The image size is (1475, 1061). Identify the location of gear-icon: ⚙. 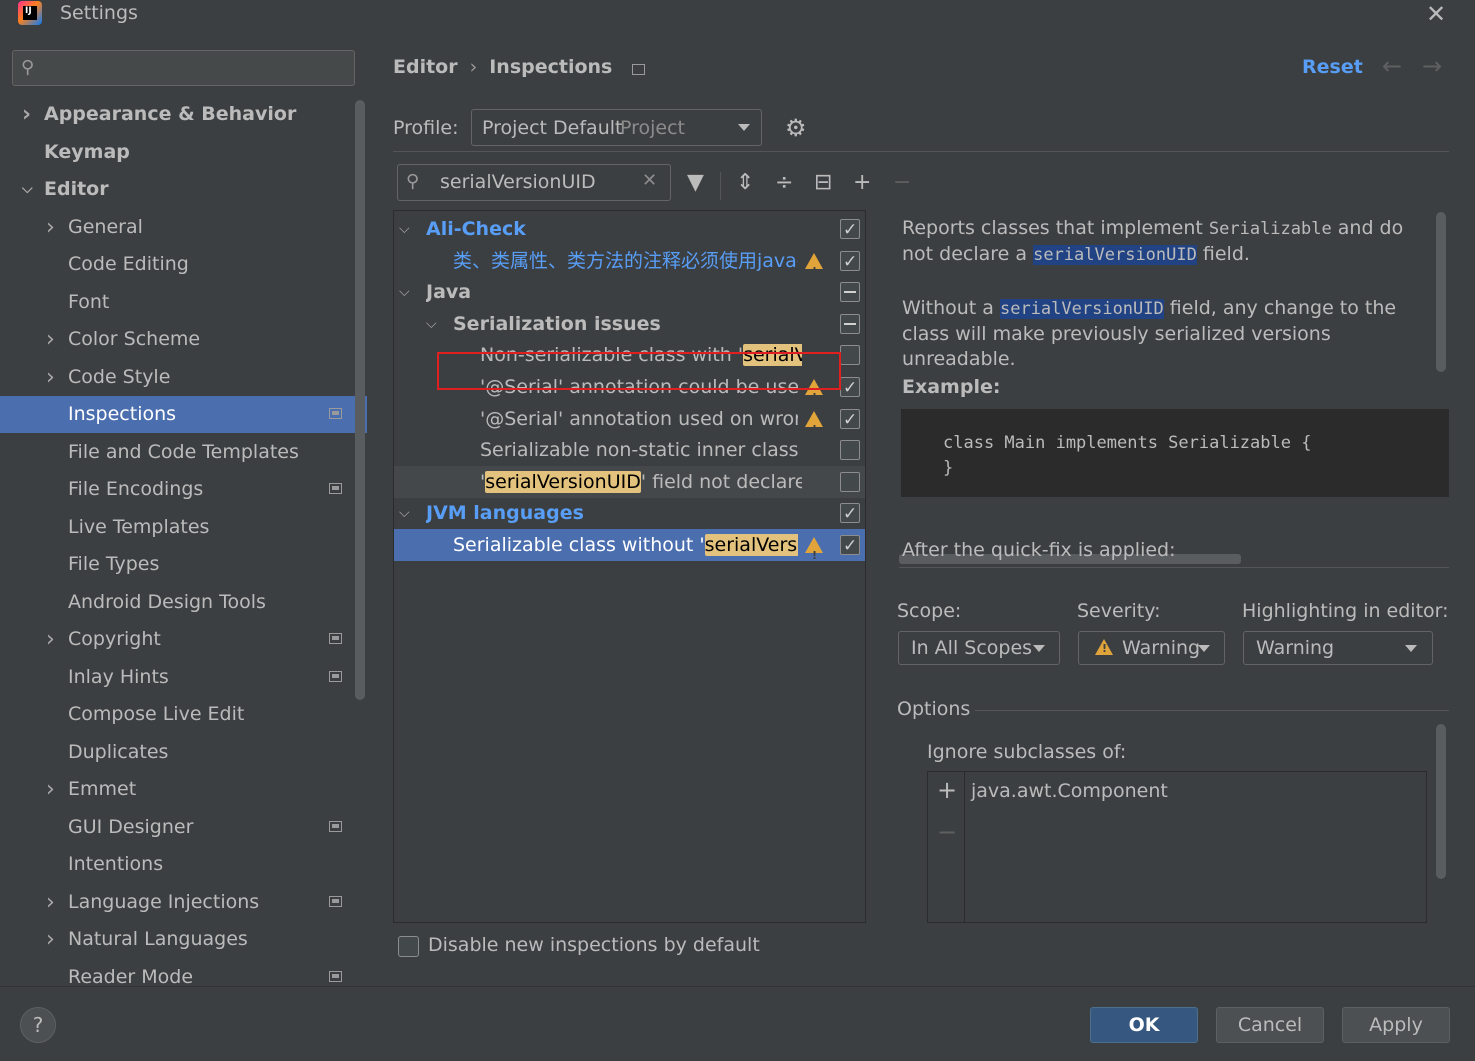
(796, 128).